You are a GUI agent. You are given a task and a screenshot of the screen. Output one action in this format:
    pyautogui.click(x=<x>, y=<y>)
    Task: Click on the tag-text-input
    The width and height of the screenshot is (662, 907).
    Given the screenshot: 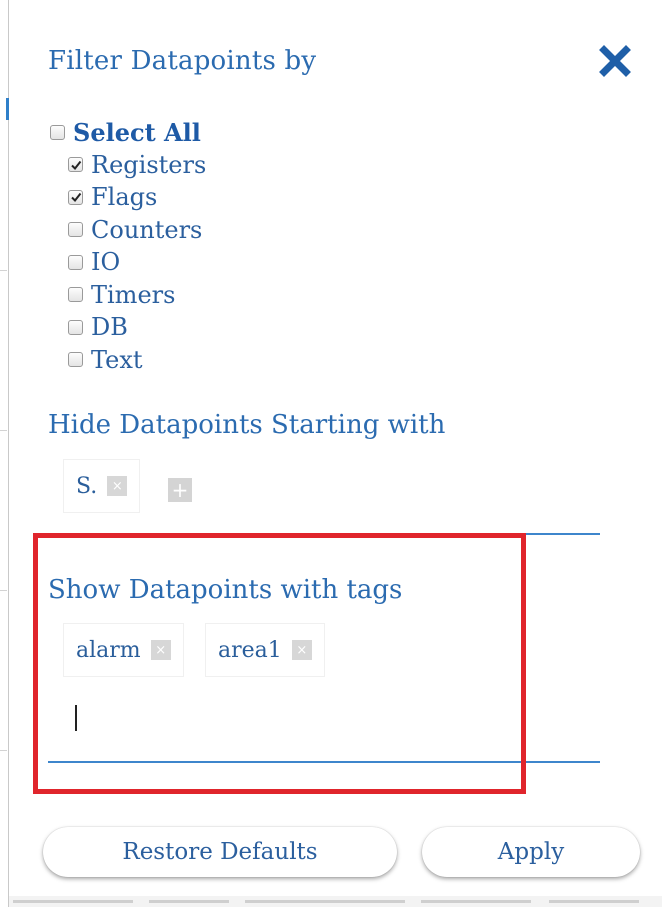 What is the action you would take?
    pyautogui.click(x=292, y=719)
    